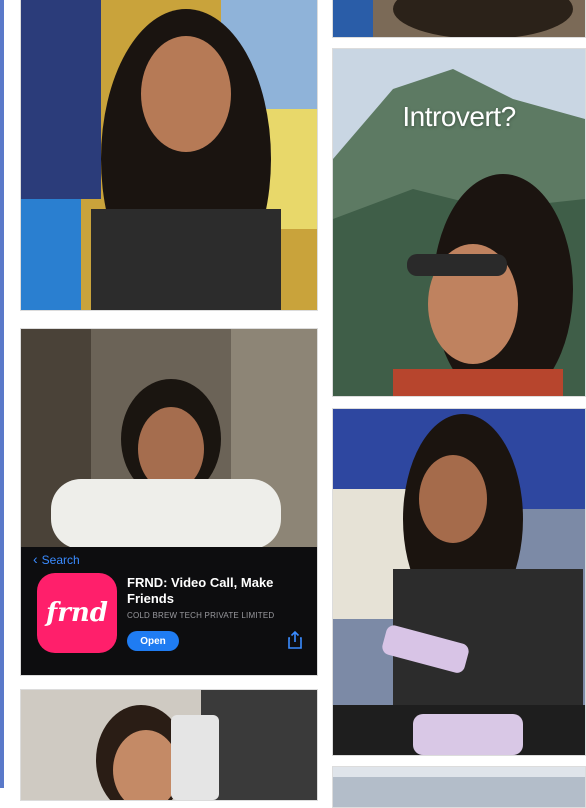 The height and width of the screenshot is (808, 586). I want to click on video-thumbnail-bottom-partial, so click(459, 787).